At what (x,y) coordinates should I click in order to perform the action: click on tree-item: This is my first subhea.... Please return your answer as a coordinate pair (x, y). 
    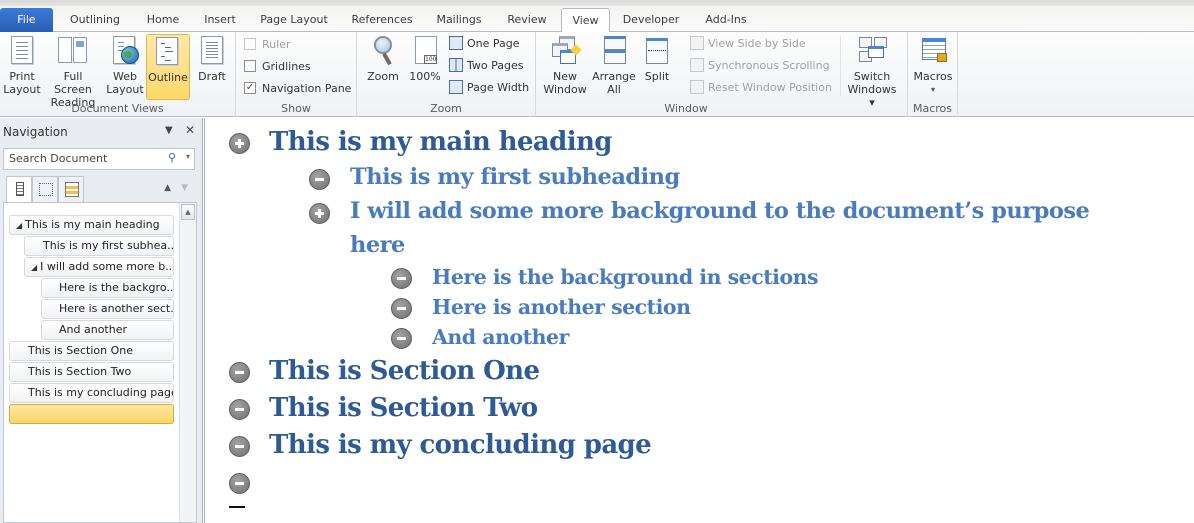
    Looking at the image, I should click on (99, 246).